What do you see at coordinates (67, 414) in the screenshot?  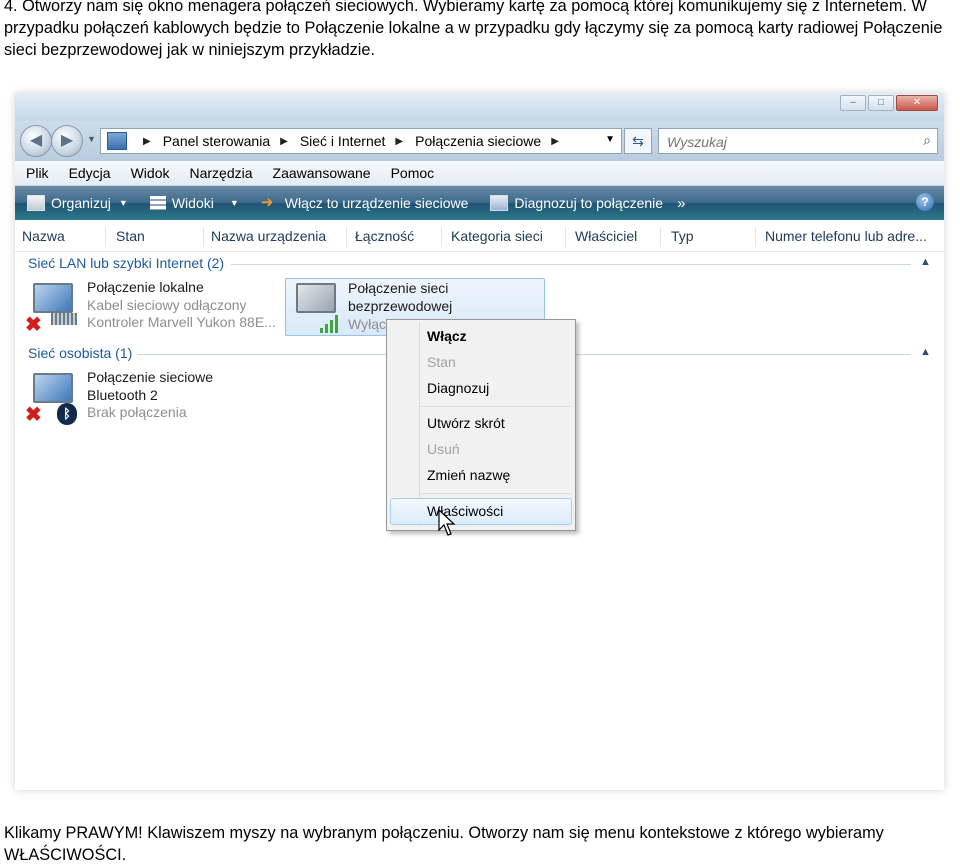 I see `bluetooth-icon: ᛒ` at bounding box center [67, 414].